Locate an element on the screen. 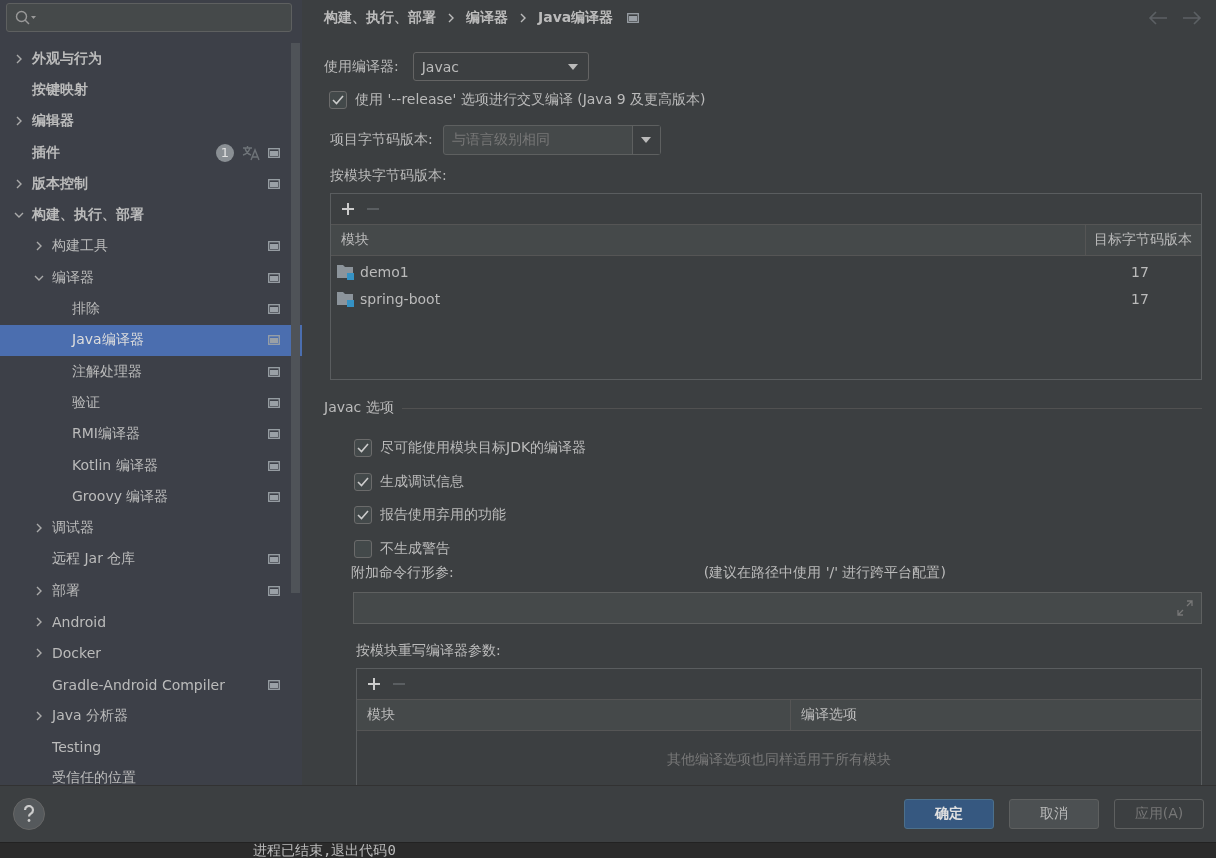  scrollbar is located at coordinates (295, 318).